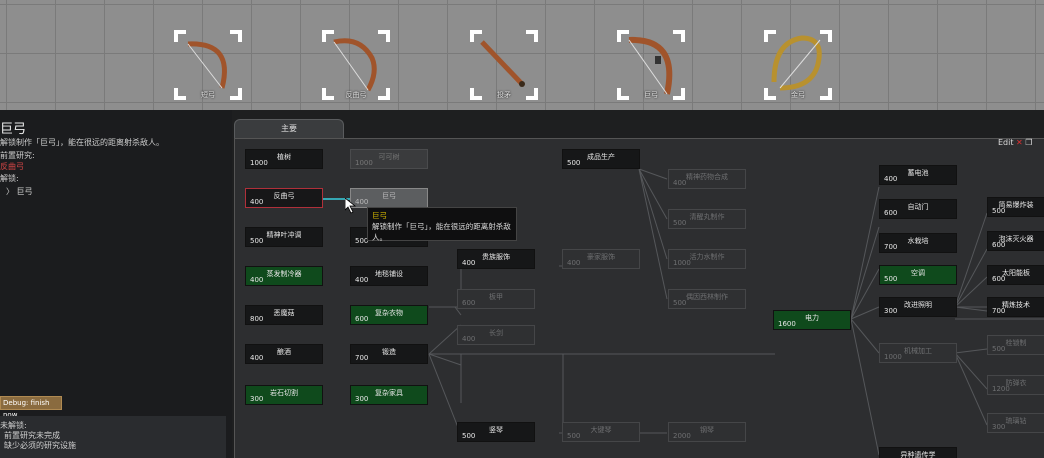 This screenshot has height=458, width=1044. What do you see at coordinates (601, 259) in the screenshot?
I see `research-node: 豪家服饰 400` at bounding box center [601, 259].